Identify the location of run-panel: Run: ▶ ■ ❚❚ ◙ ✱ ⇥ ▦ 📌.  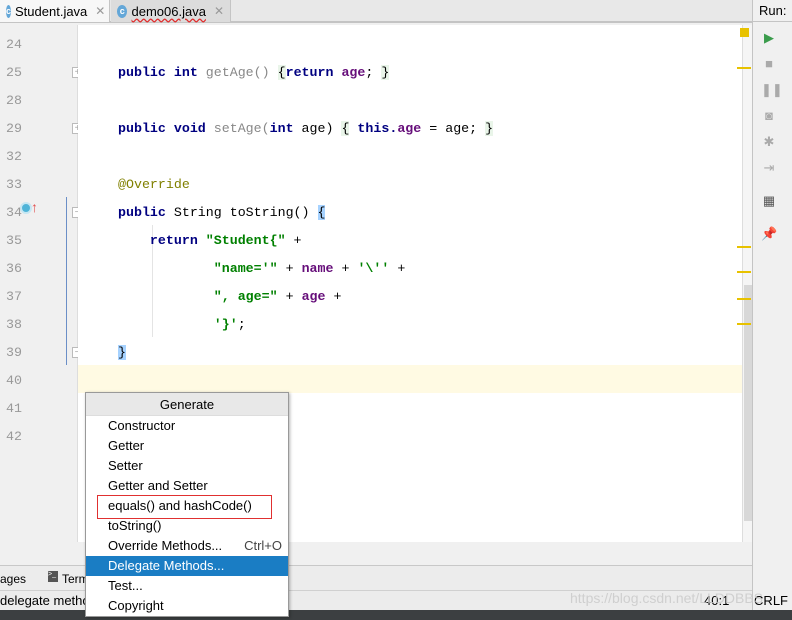
(772, 305).